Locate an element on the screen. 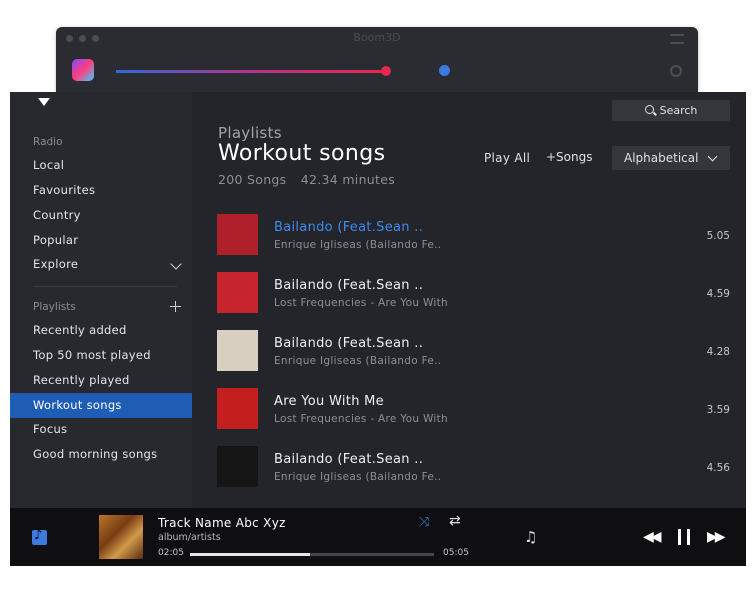 Image resolution: width=756 pixels, height=597 pixels. music-note-icon is located at coordinates (39, 536).